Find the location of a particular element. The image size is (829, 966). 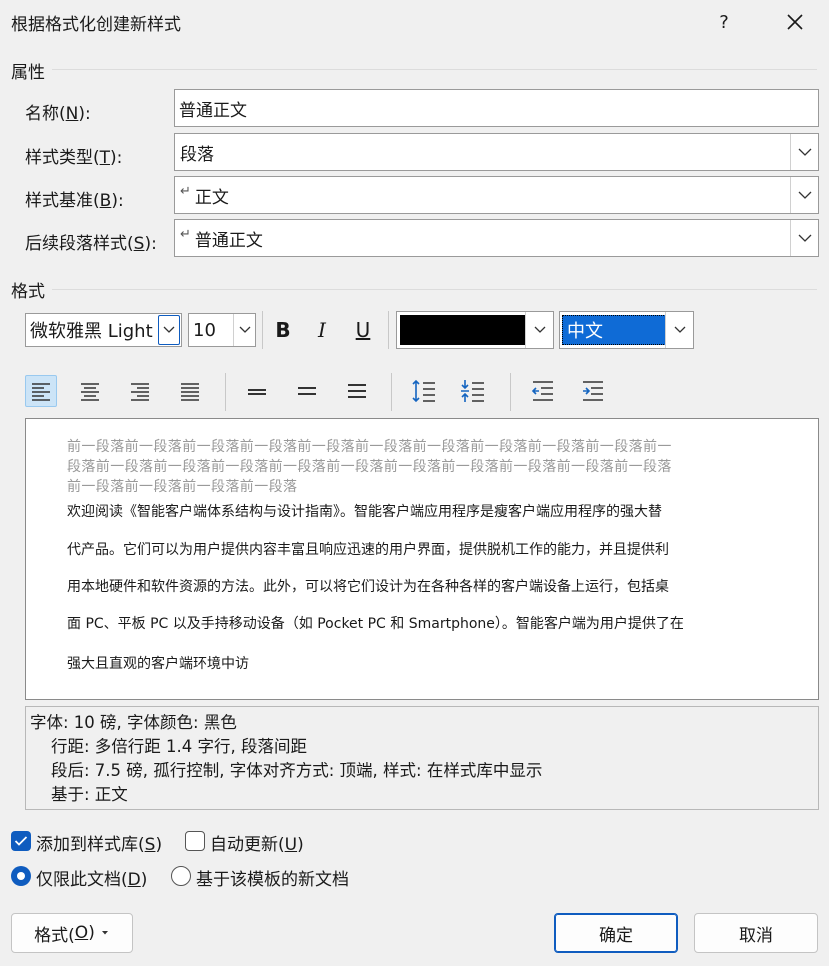

dialog-title: 根据格式化创建新样式 is located at coordinates (96, 25).